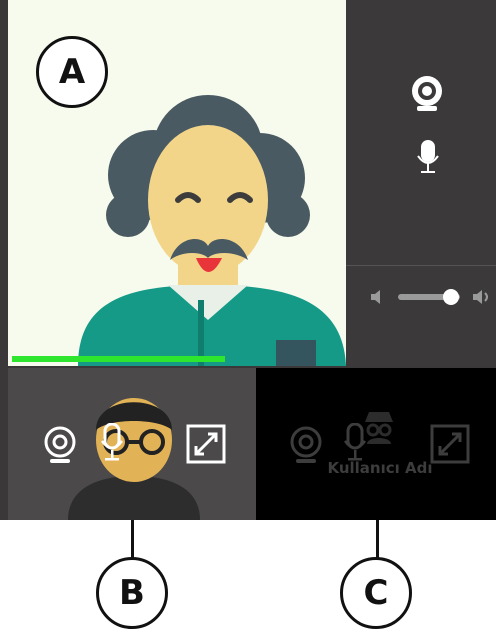 The height and width of the screenshot is (633, 496). Describe the element at coordinates (450, 297) in the screenshot. I see `volume-slider-handle` at that location.